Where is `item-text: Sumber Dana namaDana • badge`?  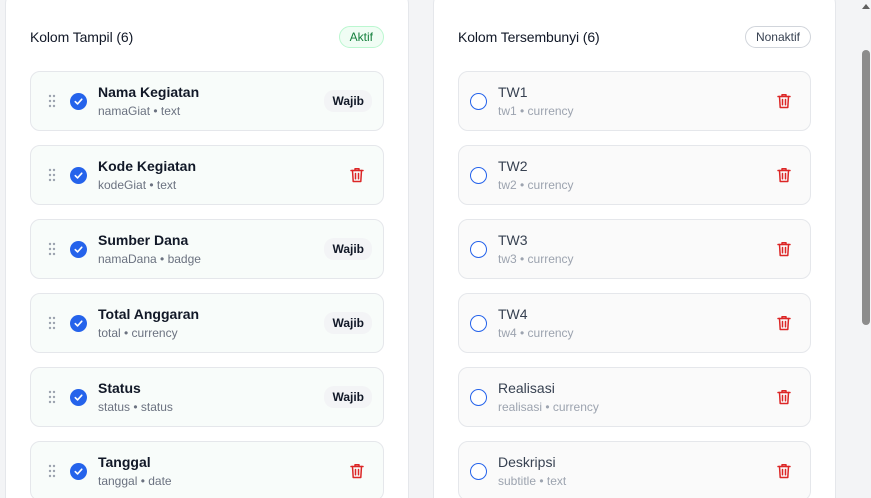 item-text: Sumber Dana namaDana • badge is located at coordinates (211, 249).